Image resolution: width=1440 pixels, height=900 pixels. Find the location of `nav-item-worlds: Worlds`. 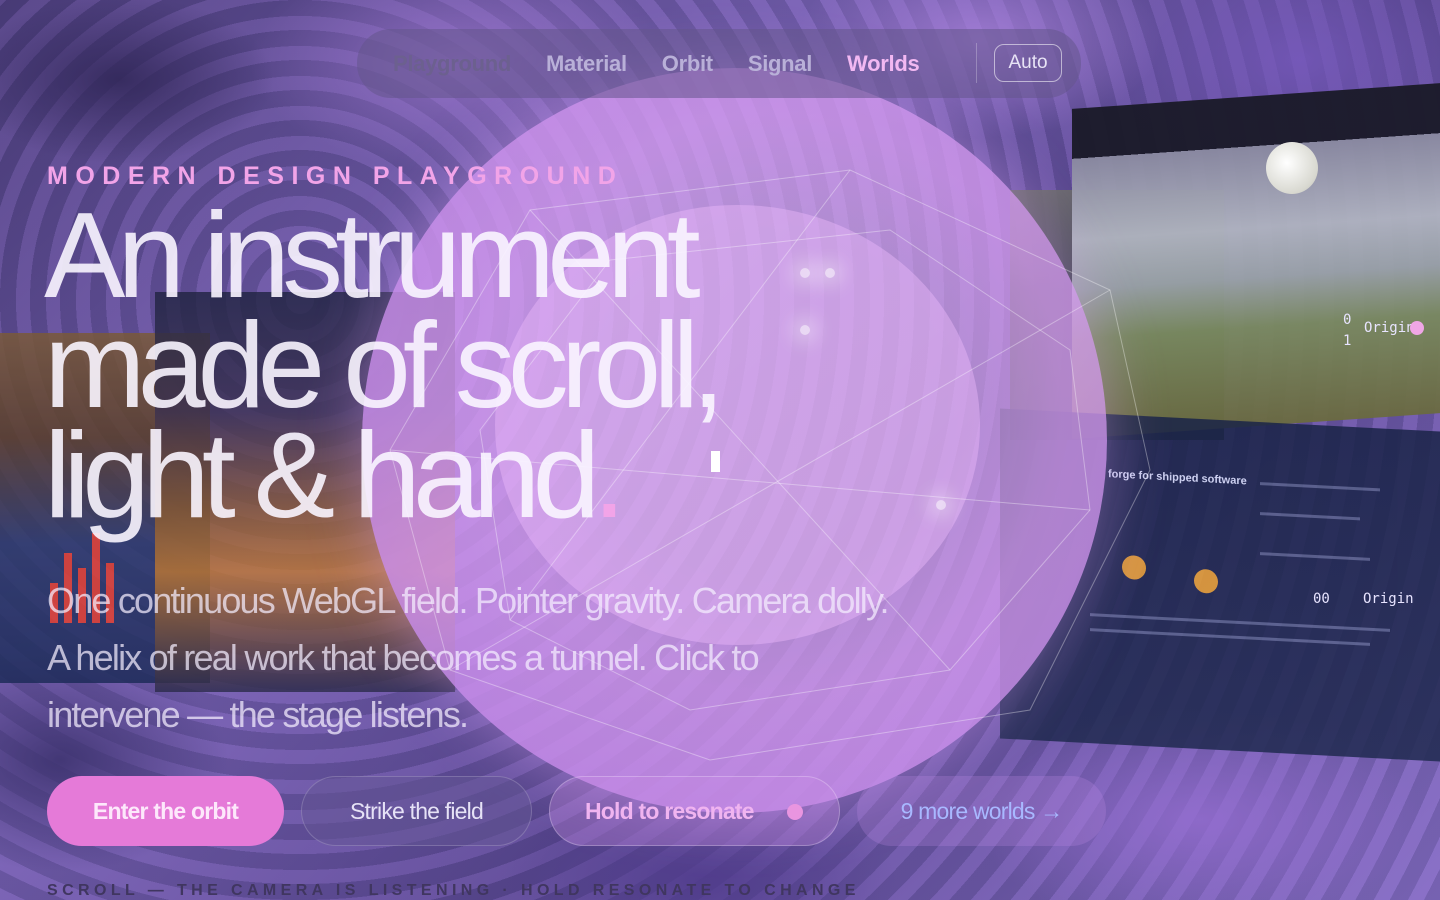

nav-item-worlds: Worlds is located at coordinates (883, 64).